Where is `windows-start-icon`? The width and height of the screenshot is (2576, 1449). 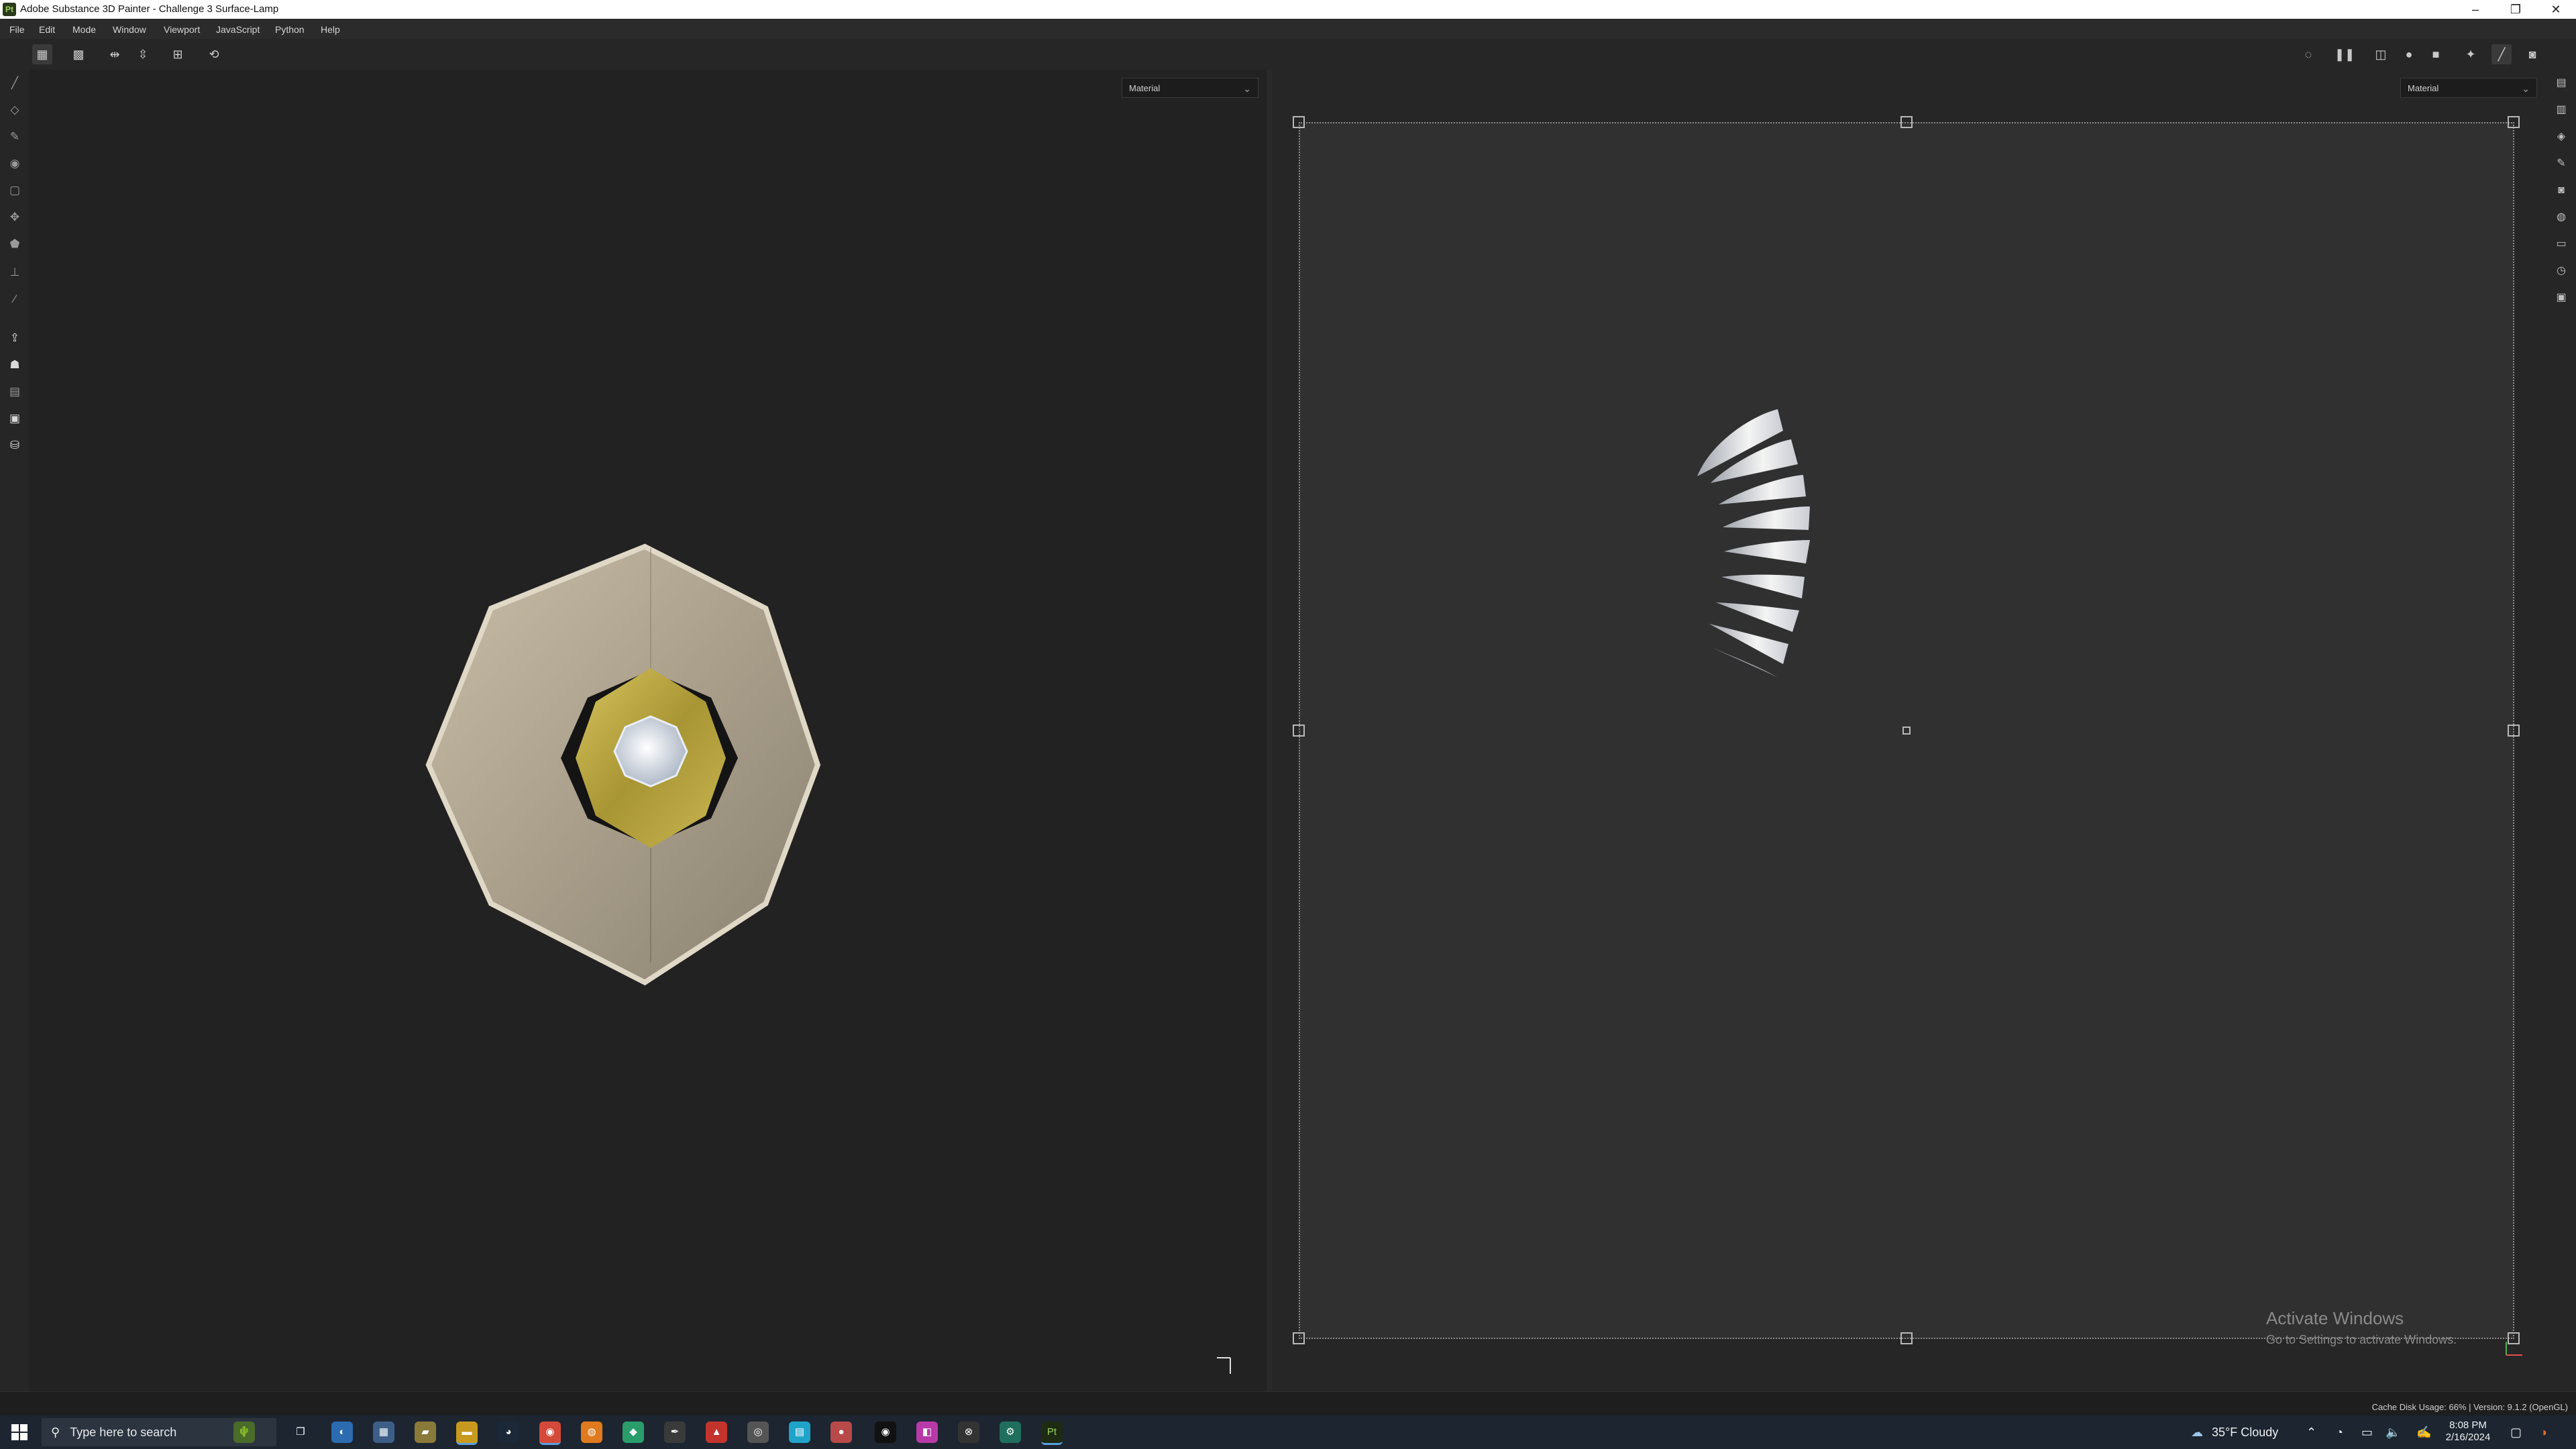
windows-start-icon is located at coordinates (19, 1432).